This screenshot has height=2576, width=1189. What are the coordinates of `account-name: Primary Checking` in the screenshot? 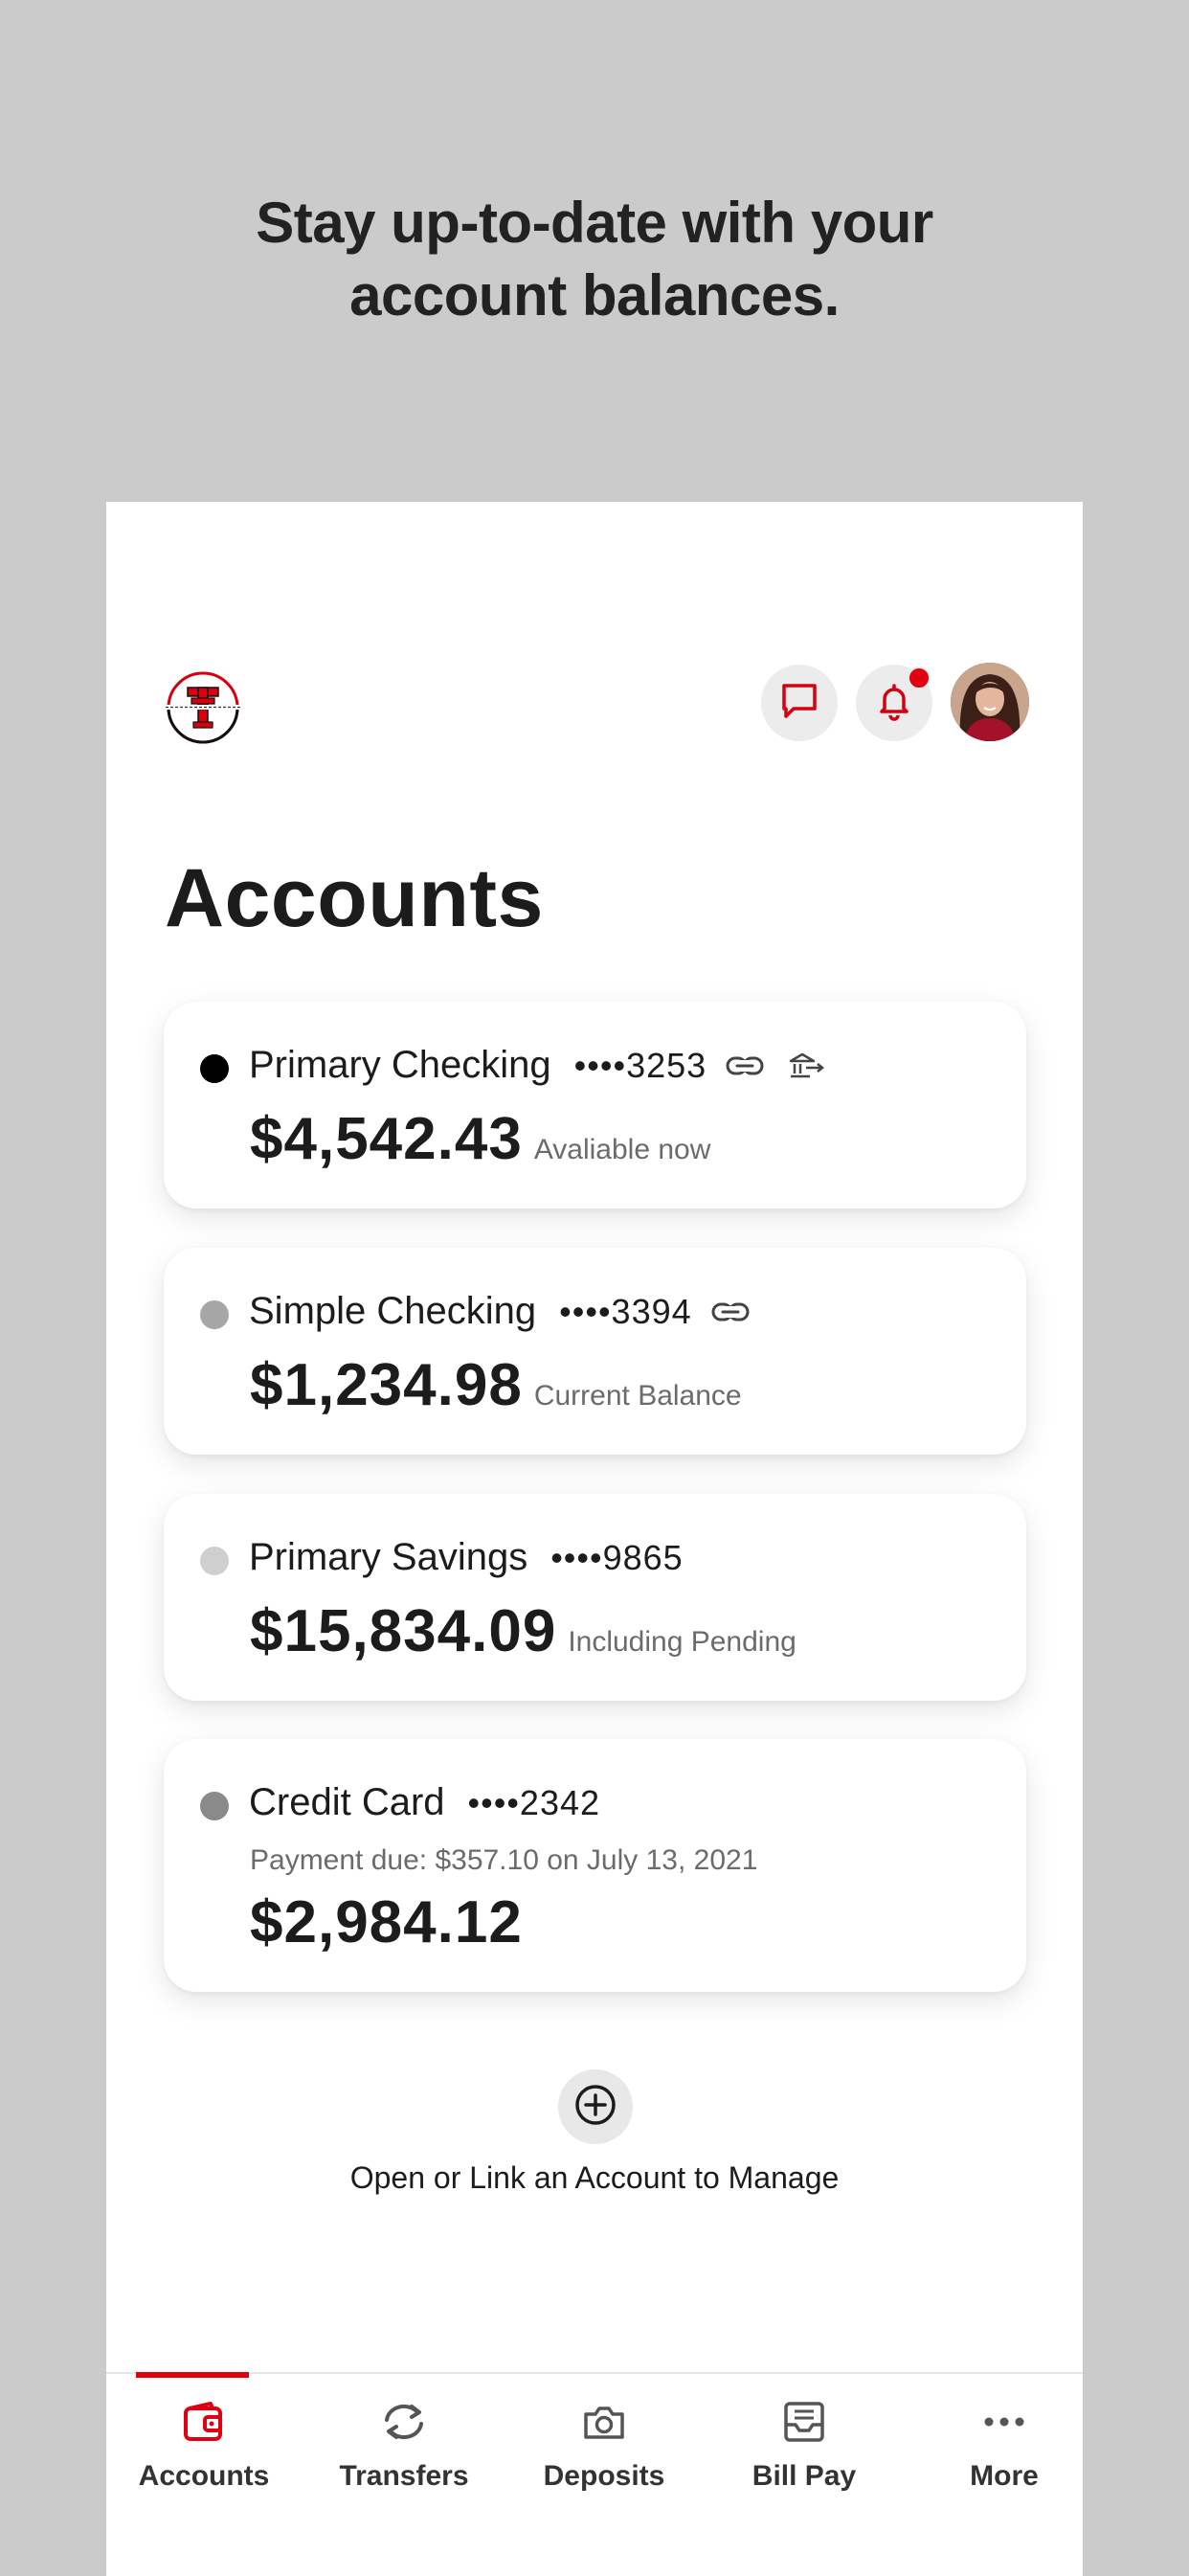 It's located at (400, 1065).